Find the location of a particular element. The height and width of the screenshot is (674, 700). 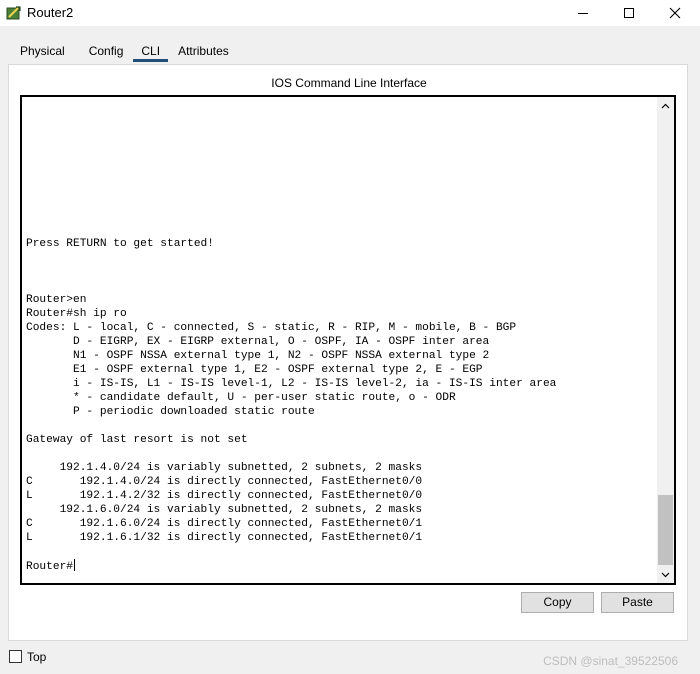

active-tab-indicator is located at coordinates (151, 60).